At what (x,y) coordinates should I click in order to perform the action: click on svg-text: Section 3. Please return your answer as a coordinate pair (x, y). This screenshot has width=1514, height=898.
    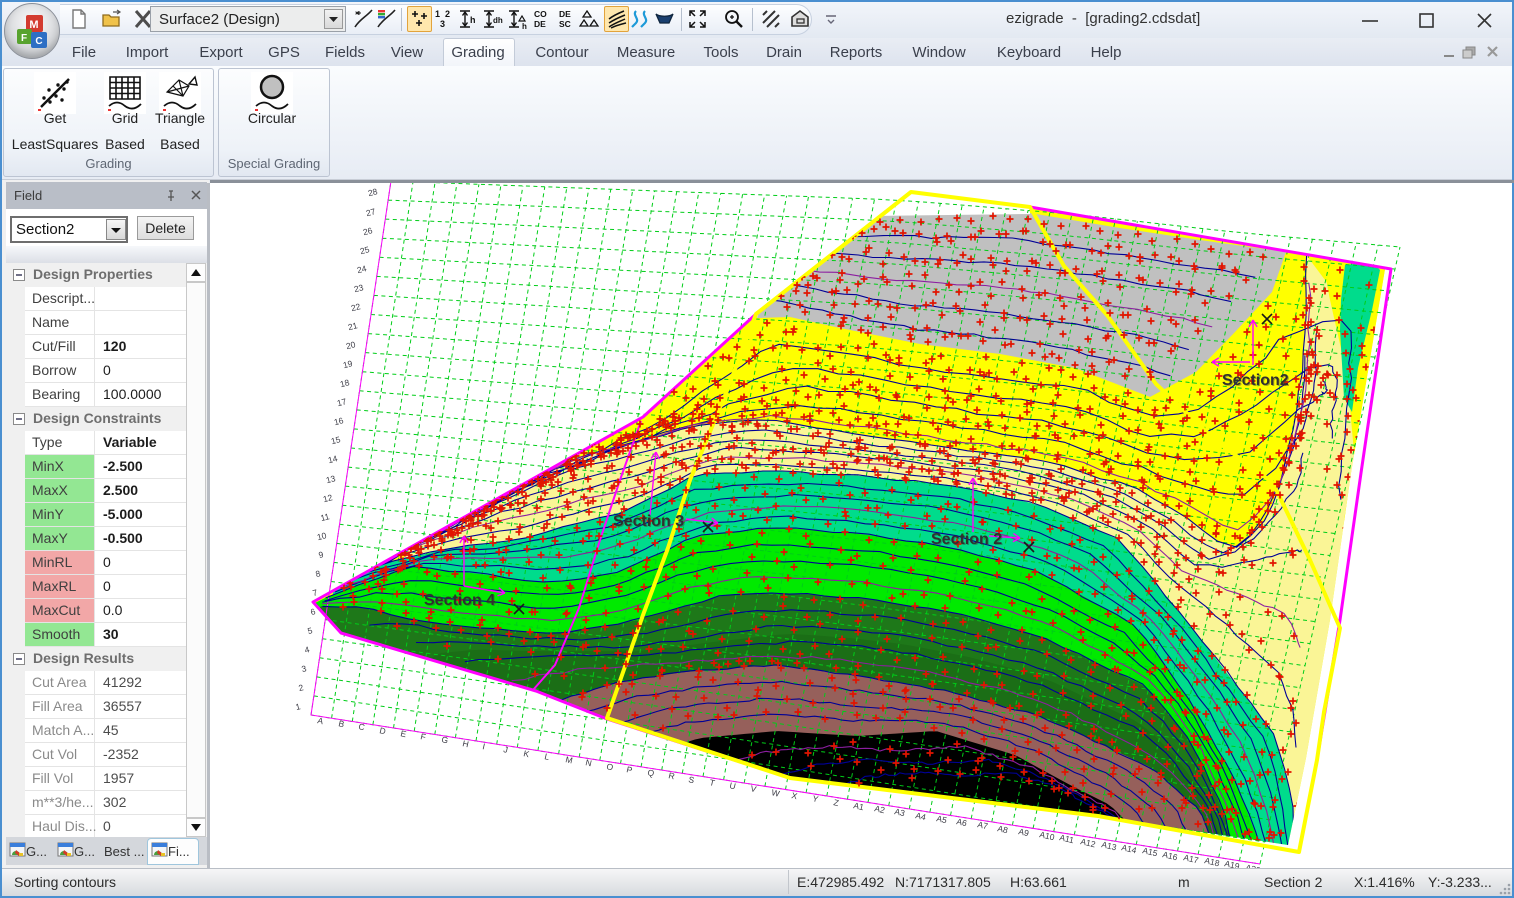
    Looking at the image, I should click on (648, 521).